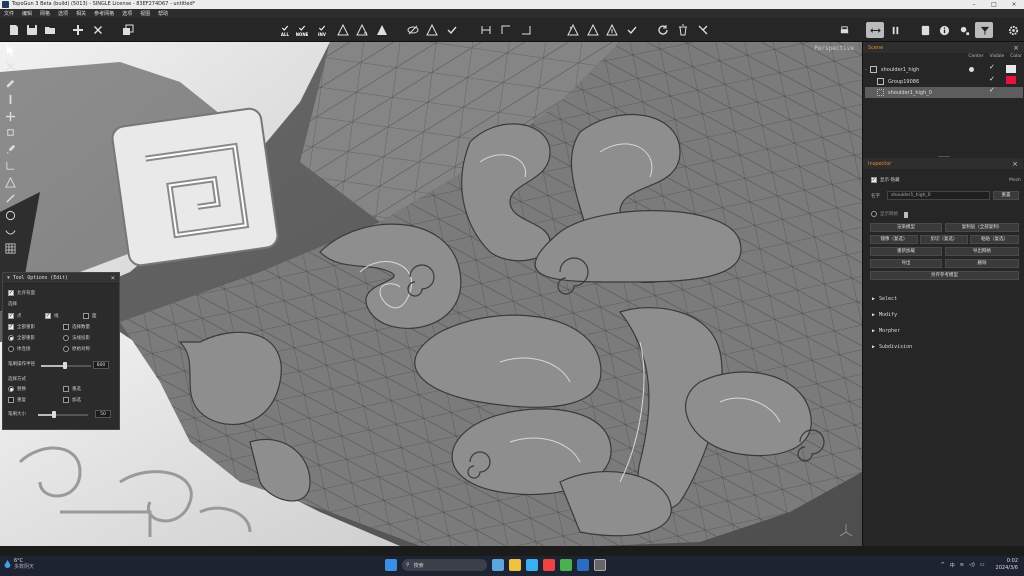 The width and height of the screenshot is (1024, 576). Describe the element at coordinates (302, 30) in the screenshot. I see `select-none-button: NONE` at that location.